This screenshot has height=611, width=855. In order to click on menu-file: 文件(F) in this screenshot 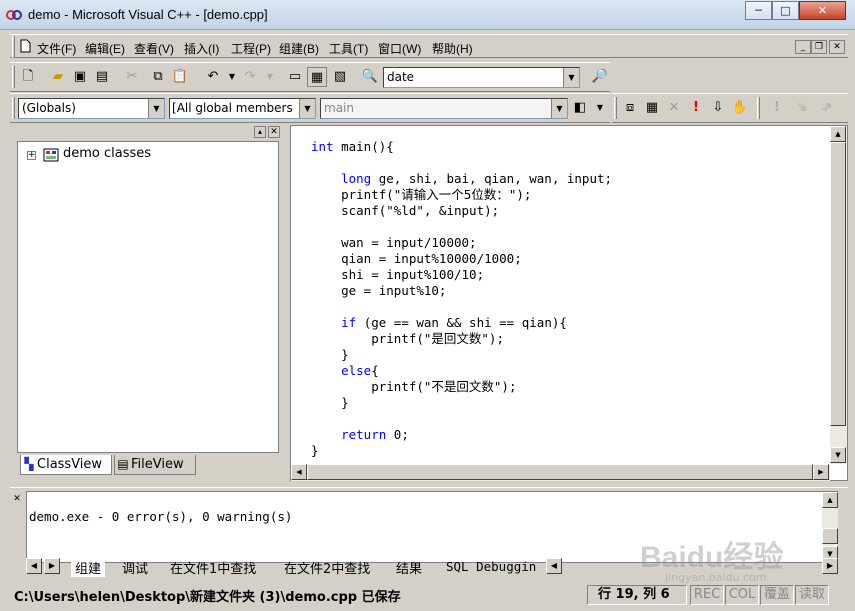, I will do `click(56, 48)`.